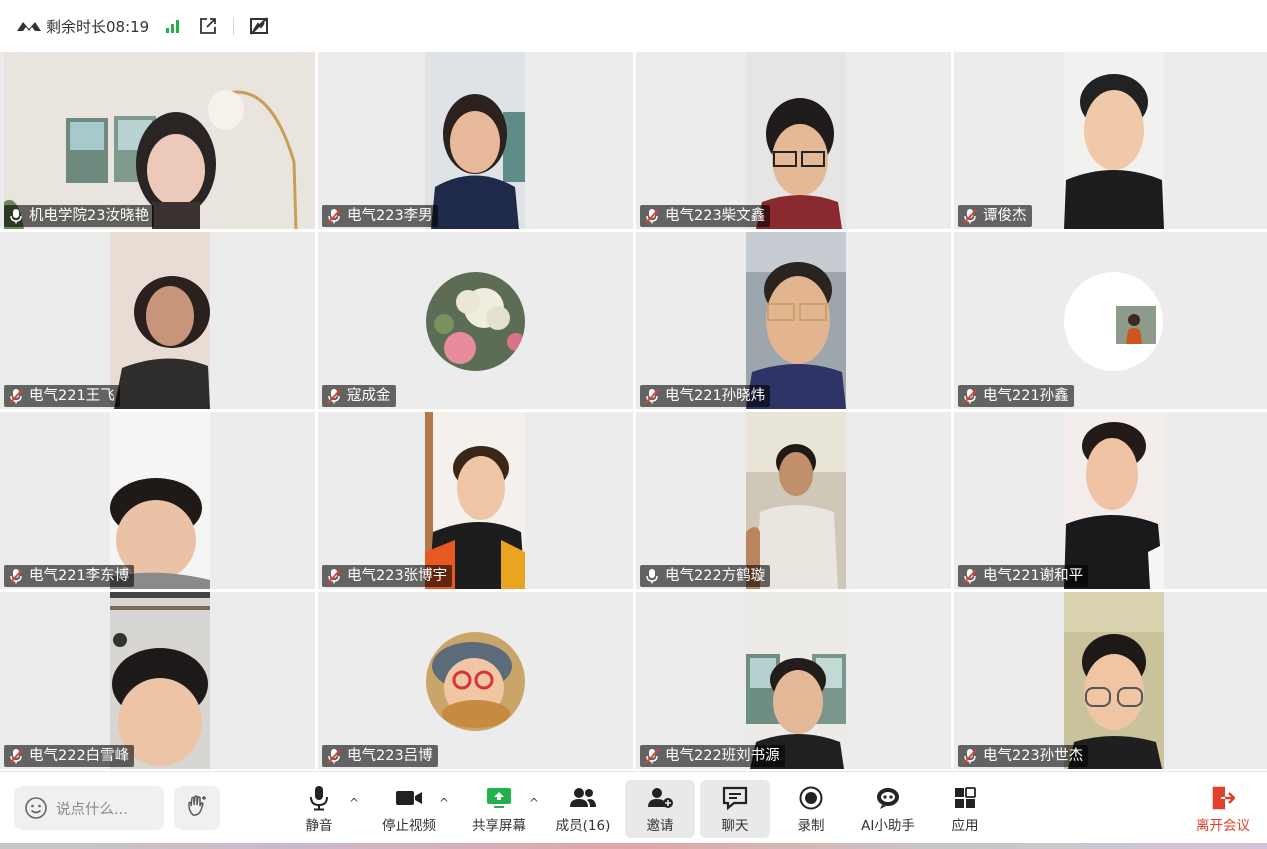 This screenshot has height=849, width=1267. I want to click on chat-icon, so click(735, 798).